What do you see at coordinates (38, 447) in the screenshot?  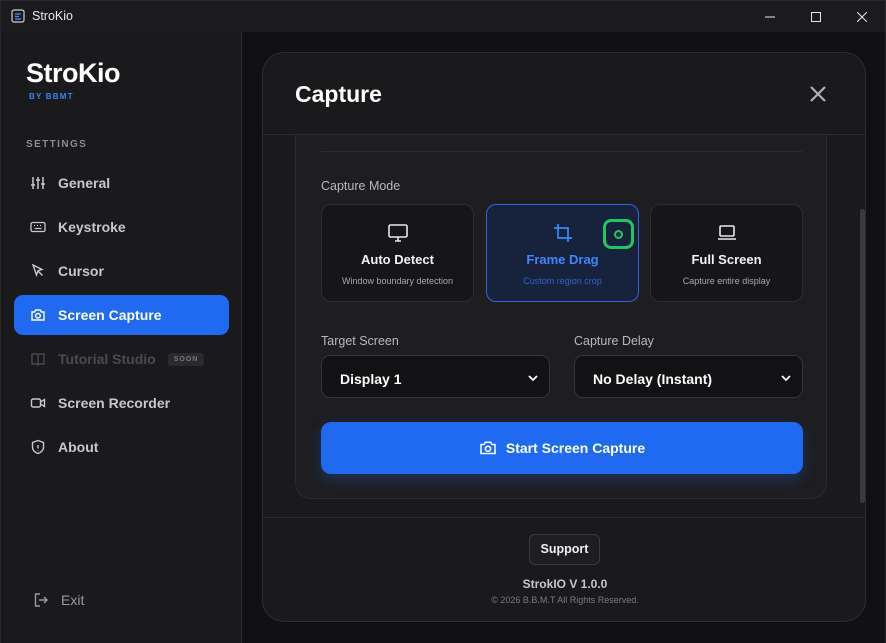 I see `shield-icon` at bounding box center [38, 447].